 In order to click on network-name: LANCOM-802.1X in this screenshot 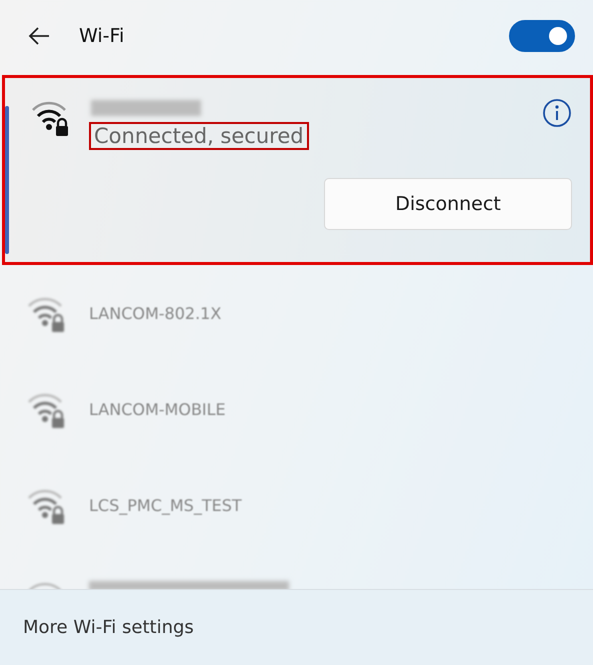, I will do `click(155, 313)`.